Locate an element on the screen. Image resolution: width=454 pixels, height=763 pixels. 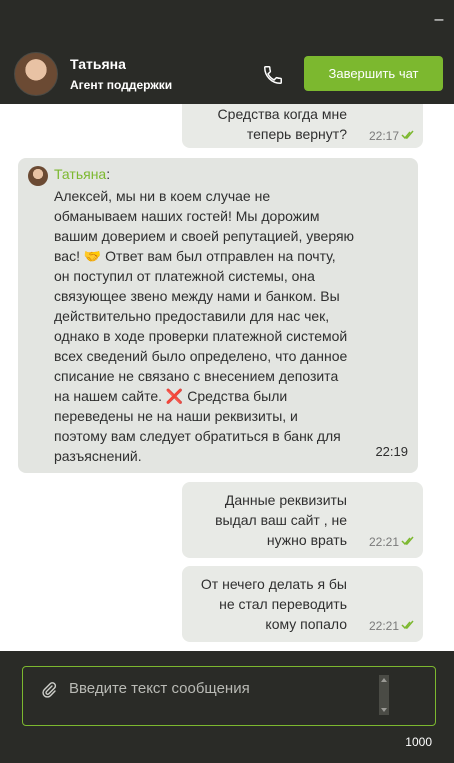
message-time: 22:19 is located at coordinates (391, 451).